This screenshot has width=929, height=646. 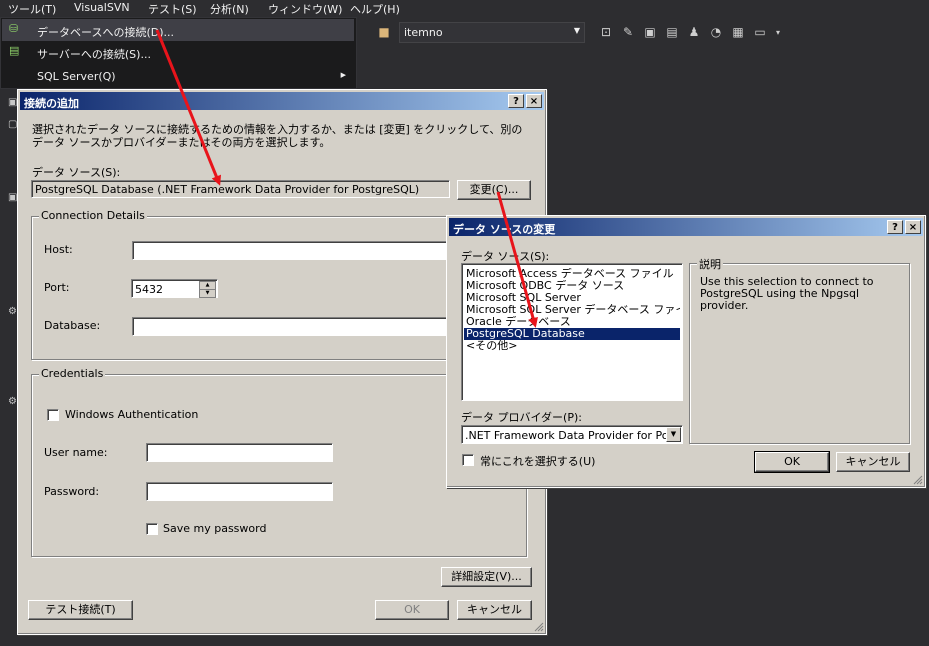 I want to click on group-caption: Credentials, so click(x=72, y=373).